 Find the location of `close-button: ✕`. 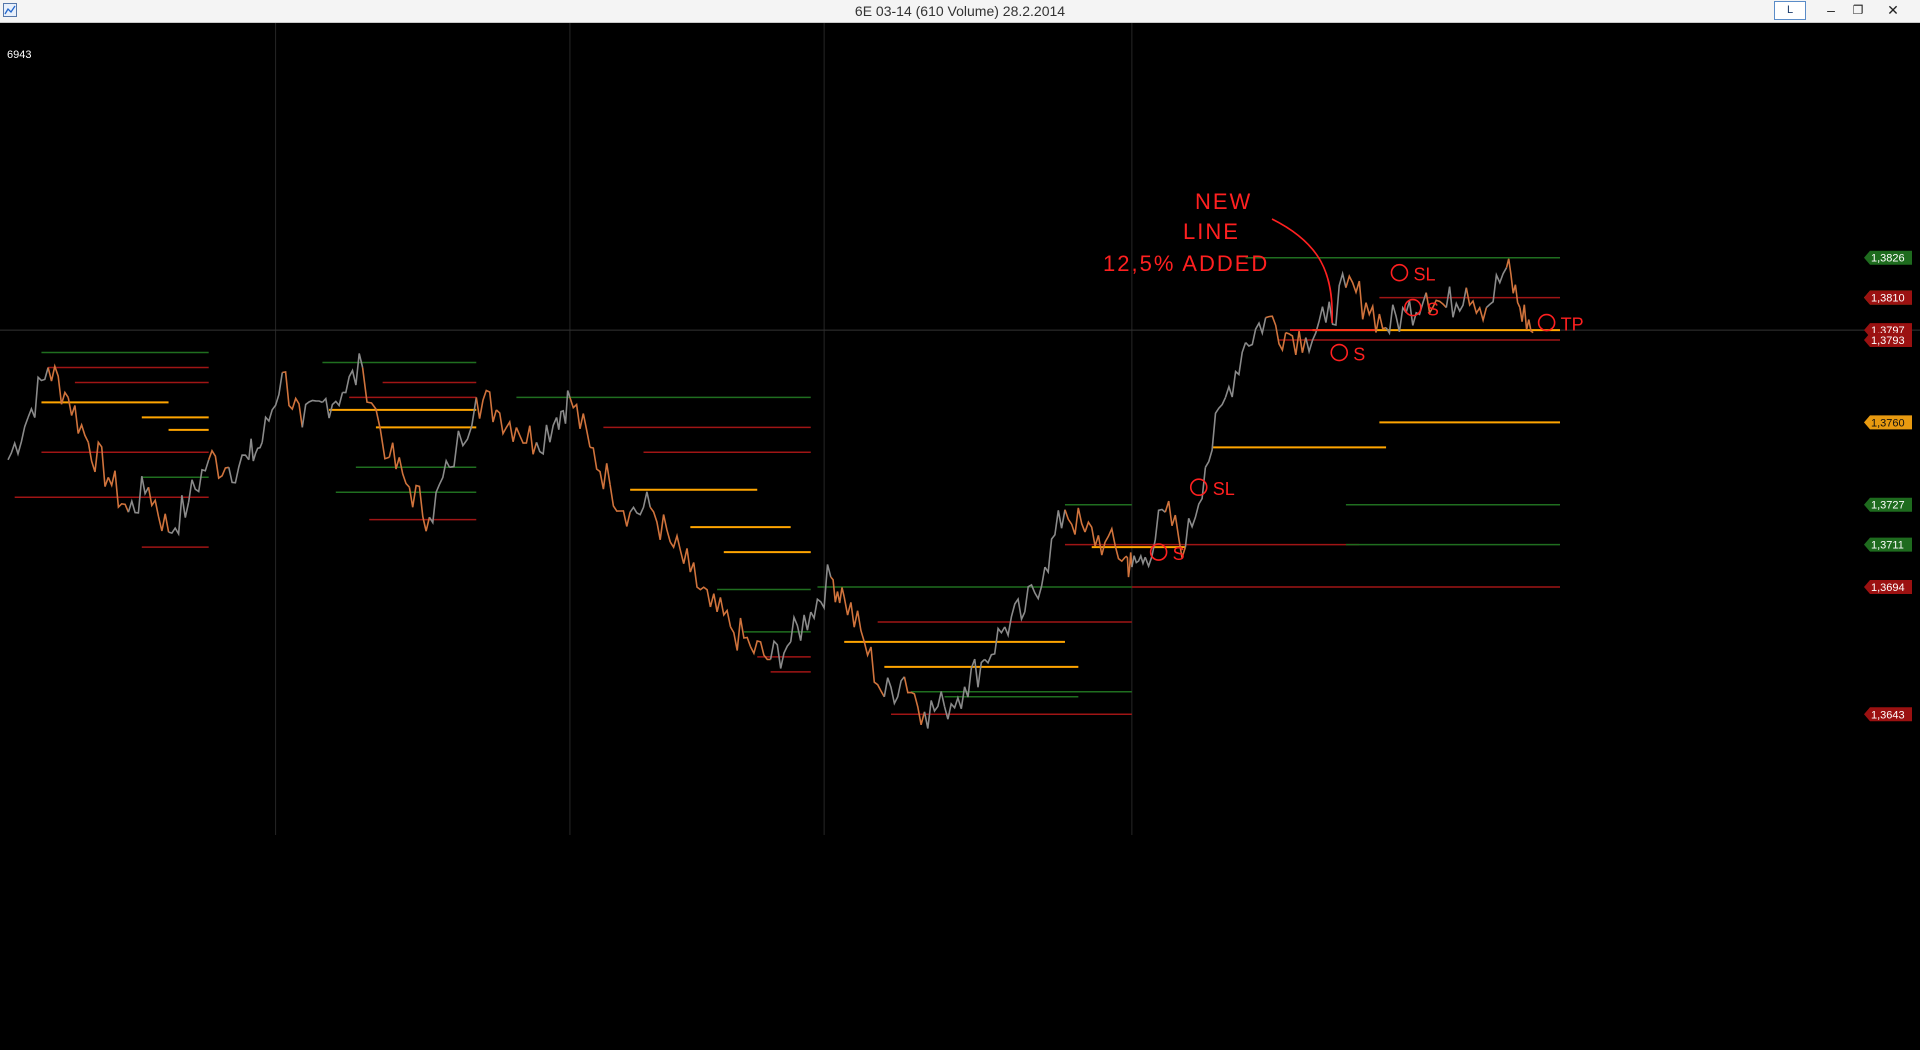

close-button: ✕ is located at coordinates (1893, 10).